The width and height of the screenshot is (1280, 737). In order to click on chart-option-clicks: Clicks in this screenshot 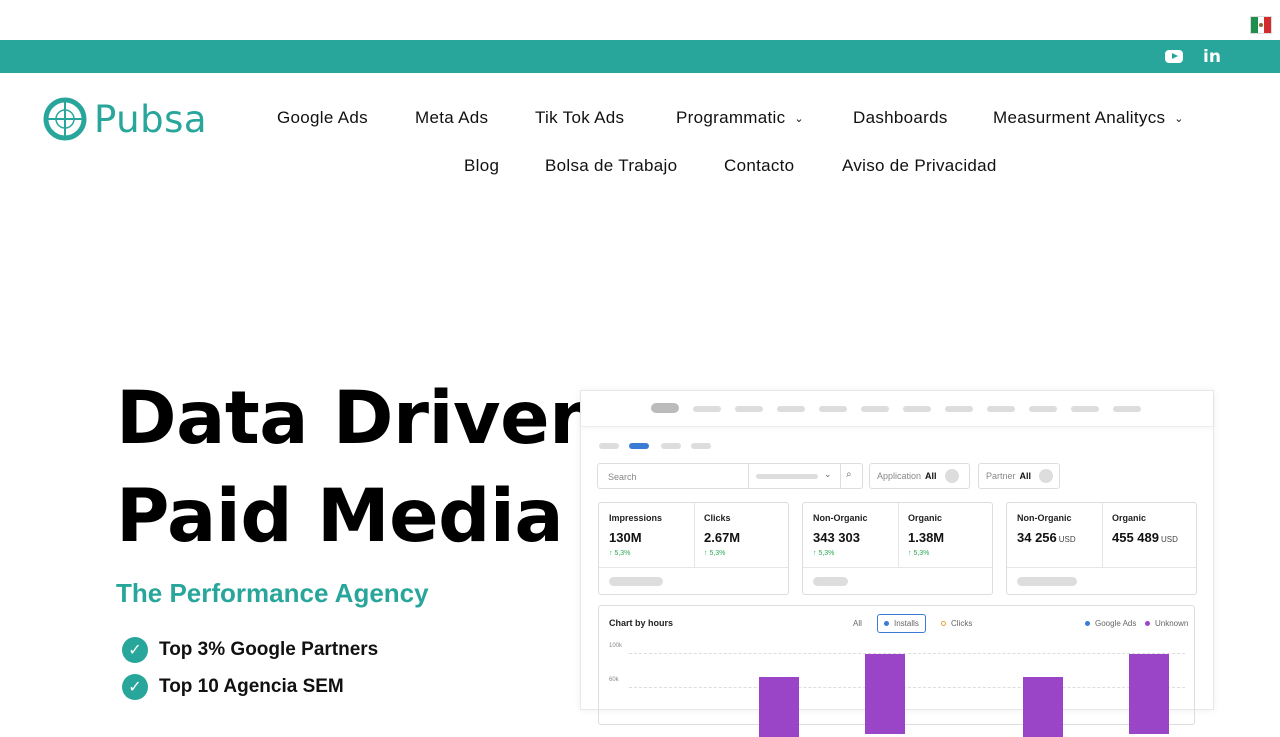, I will do `click(956, 623)`.